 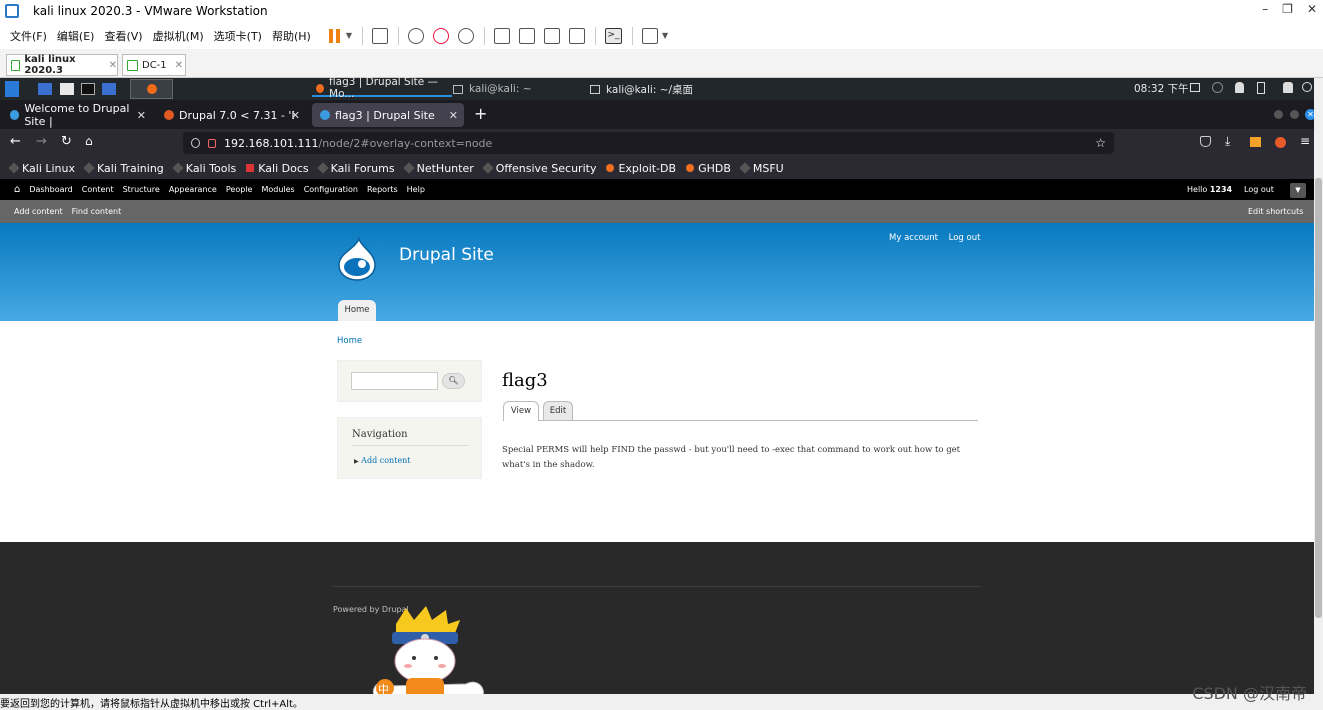 What do you see at coordinates (382, 460) in the screenshot?
I see `nav-item-add-content: ▶ Add content` at bounding box center [382, 460].